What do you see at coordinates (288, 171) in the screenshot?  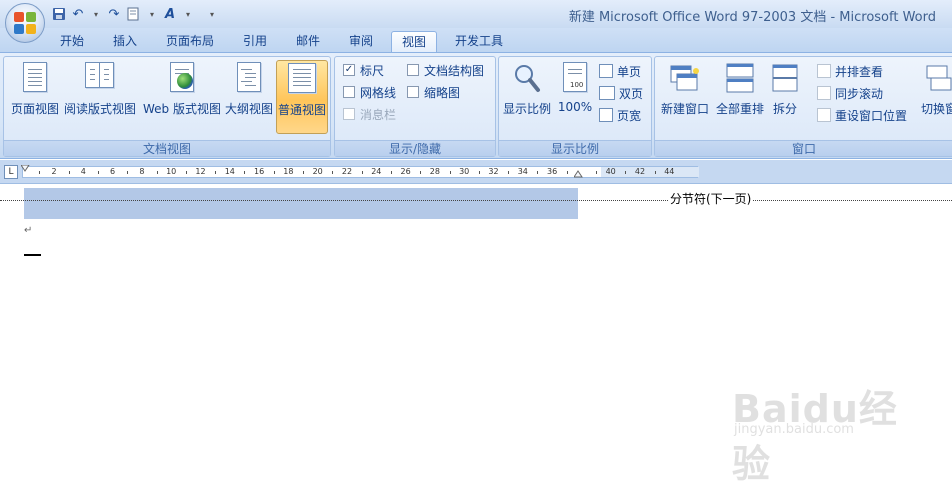 I see `ruler-tick-label: 18` at bounding box center [288, 171].